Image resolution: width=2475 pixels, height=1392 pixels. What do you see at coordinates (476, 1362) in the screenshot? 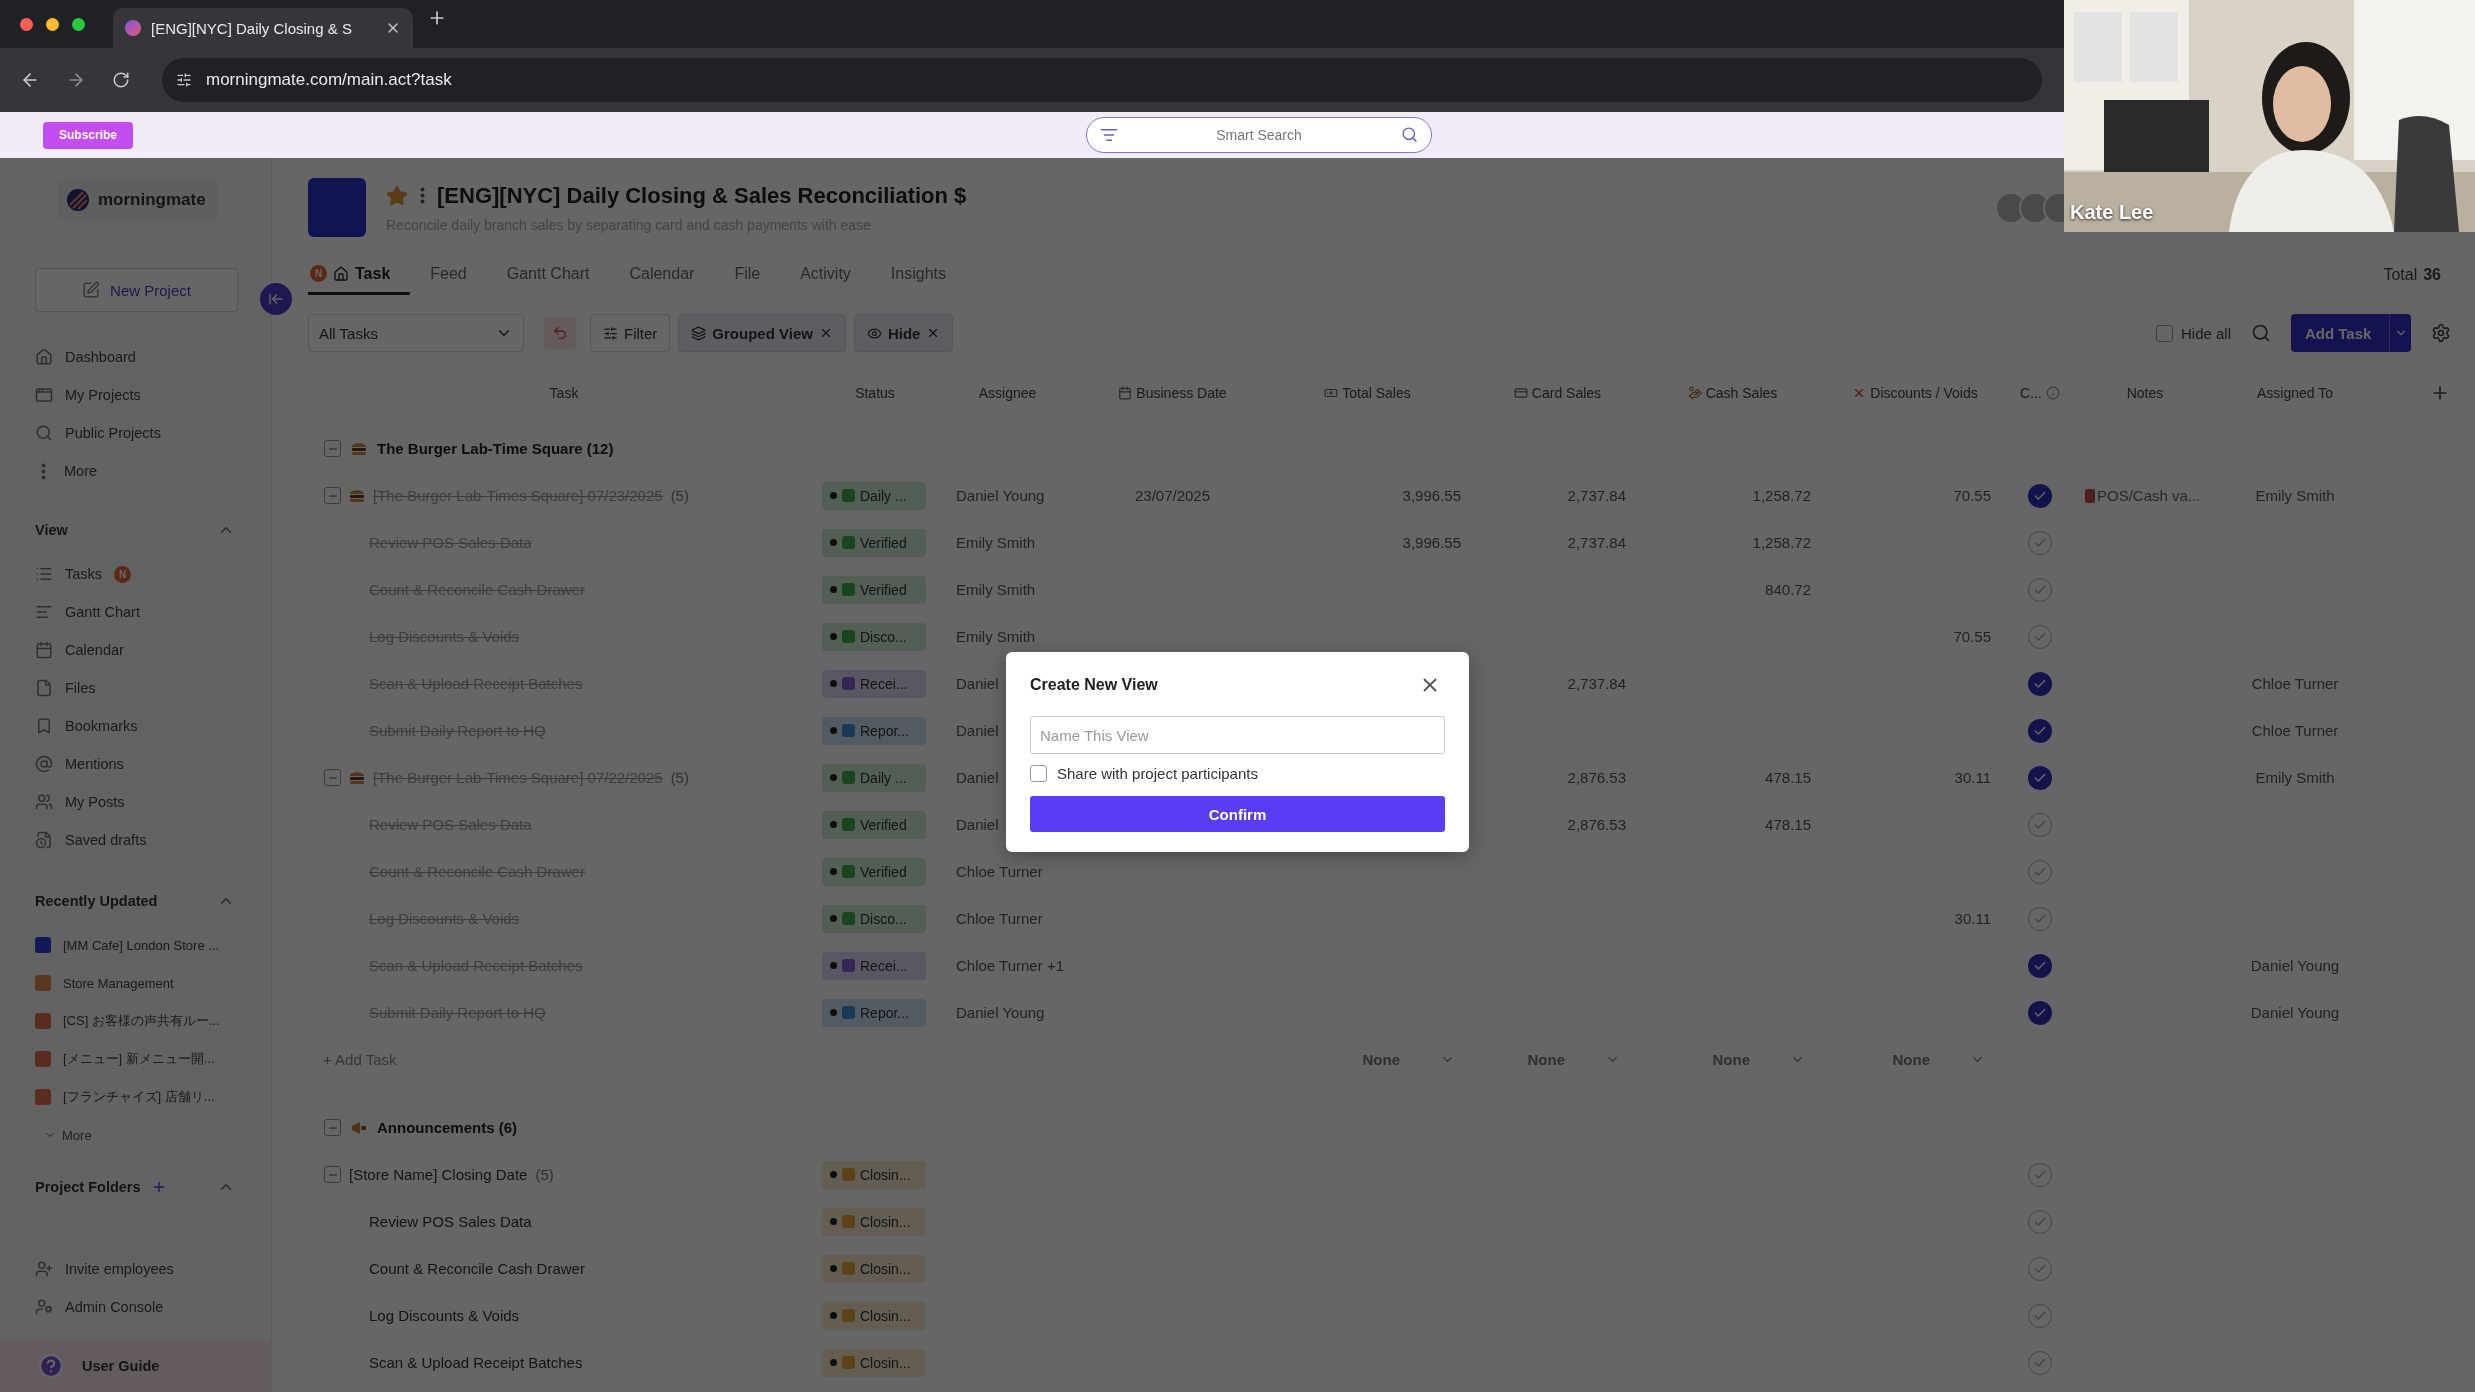
I see `task-title: Scan & Upload Receipt Batches` at bounding box center [476, 1362].